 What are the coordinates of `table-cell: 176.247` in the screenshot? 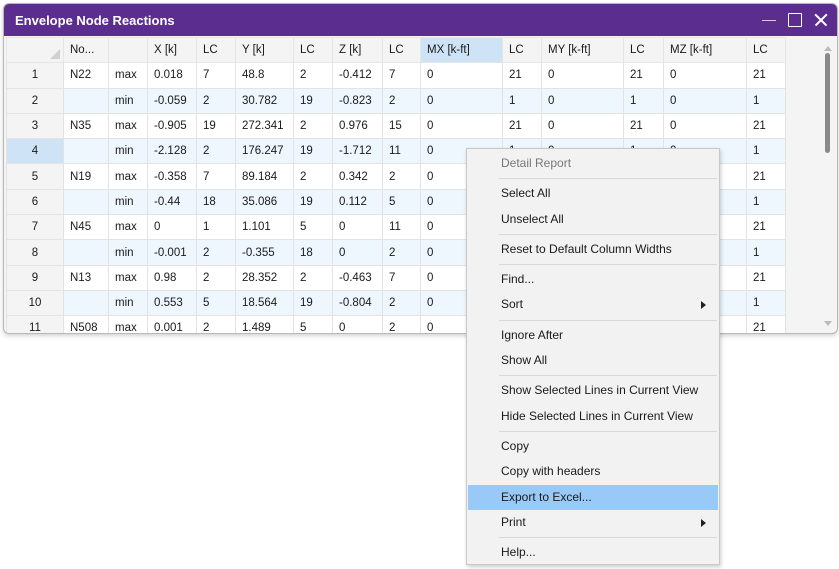 It's located at (264, 151).